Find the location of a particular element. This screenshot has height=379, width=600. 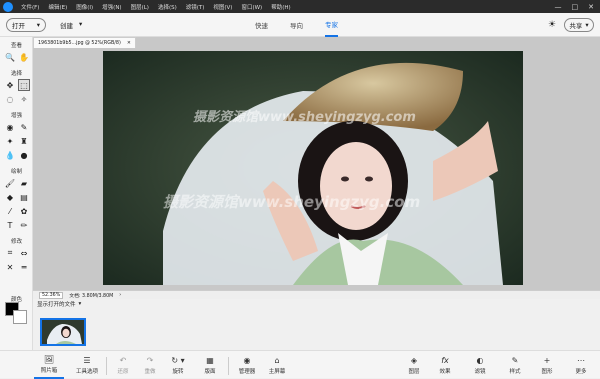

more-button: ⋯ 更多 is located at coordinates (581, 366).